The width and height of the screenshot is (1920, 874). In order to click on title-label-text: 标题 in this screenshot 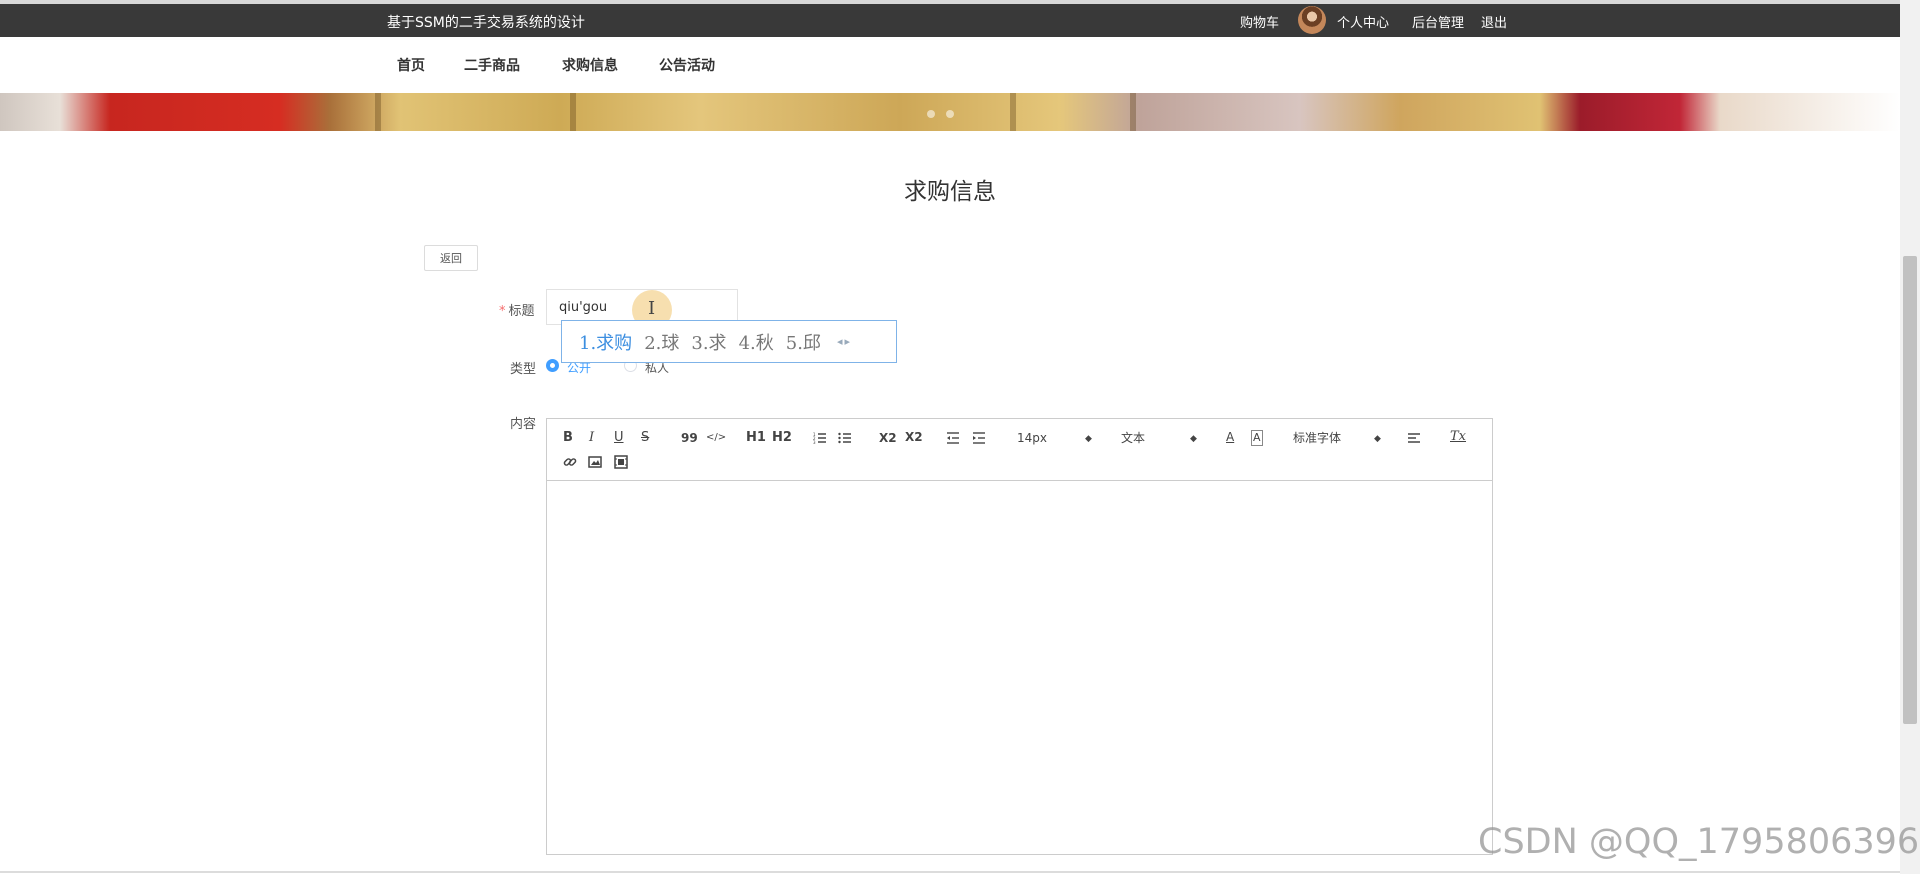, I will do `click(521, 311)`.